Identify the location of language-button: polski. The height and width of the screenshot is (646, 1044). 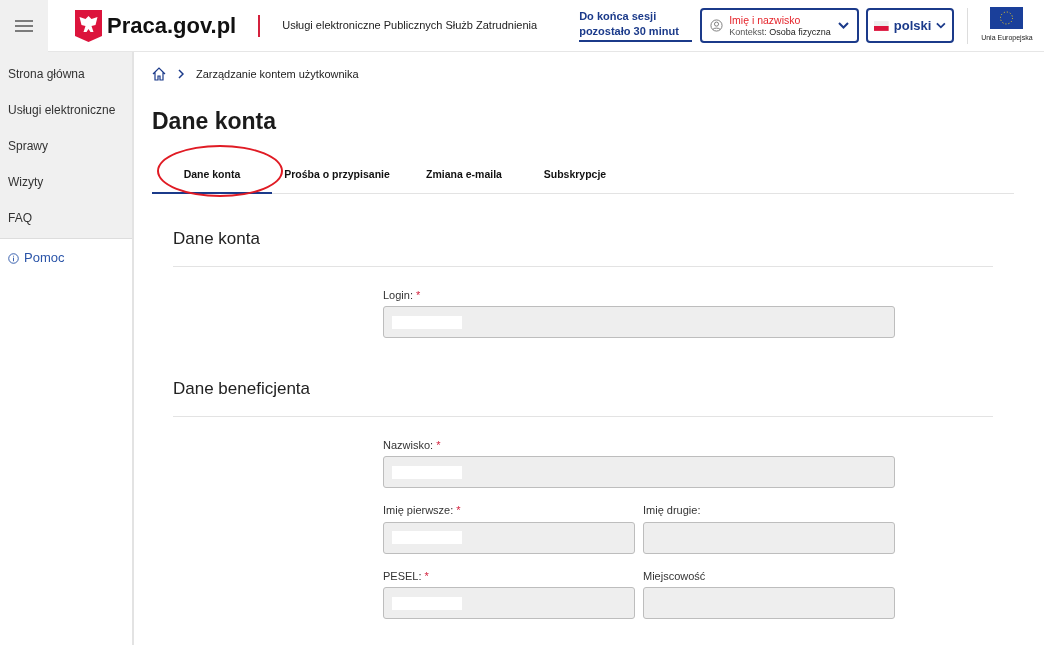
(910, 25).